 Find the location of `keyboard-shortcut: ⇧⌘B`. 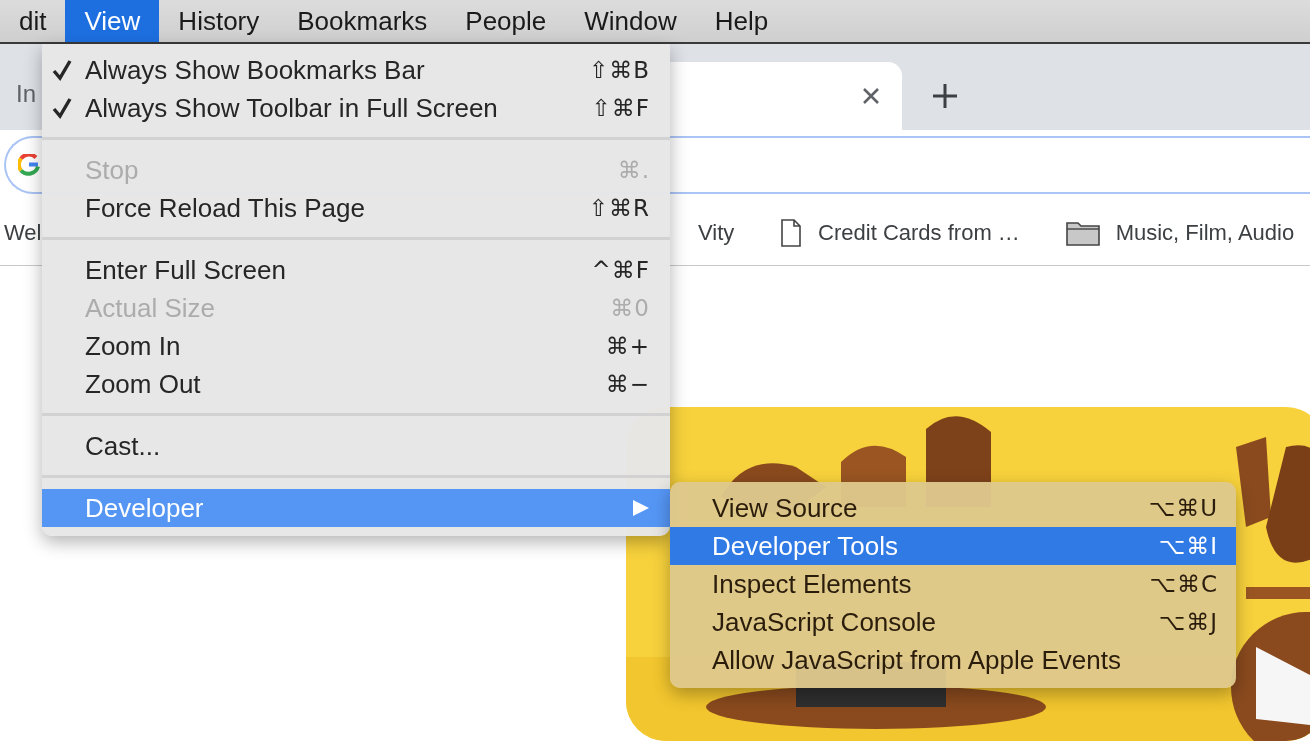

keyboard-shortcut: ⇧⌘B is located at coordinates (619, 70).